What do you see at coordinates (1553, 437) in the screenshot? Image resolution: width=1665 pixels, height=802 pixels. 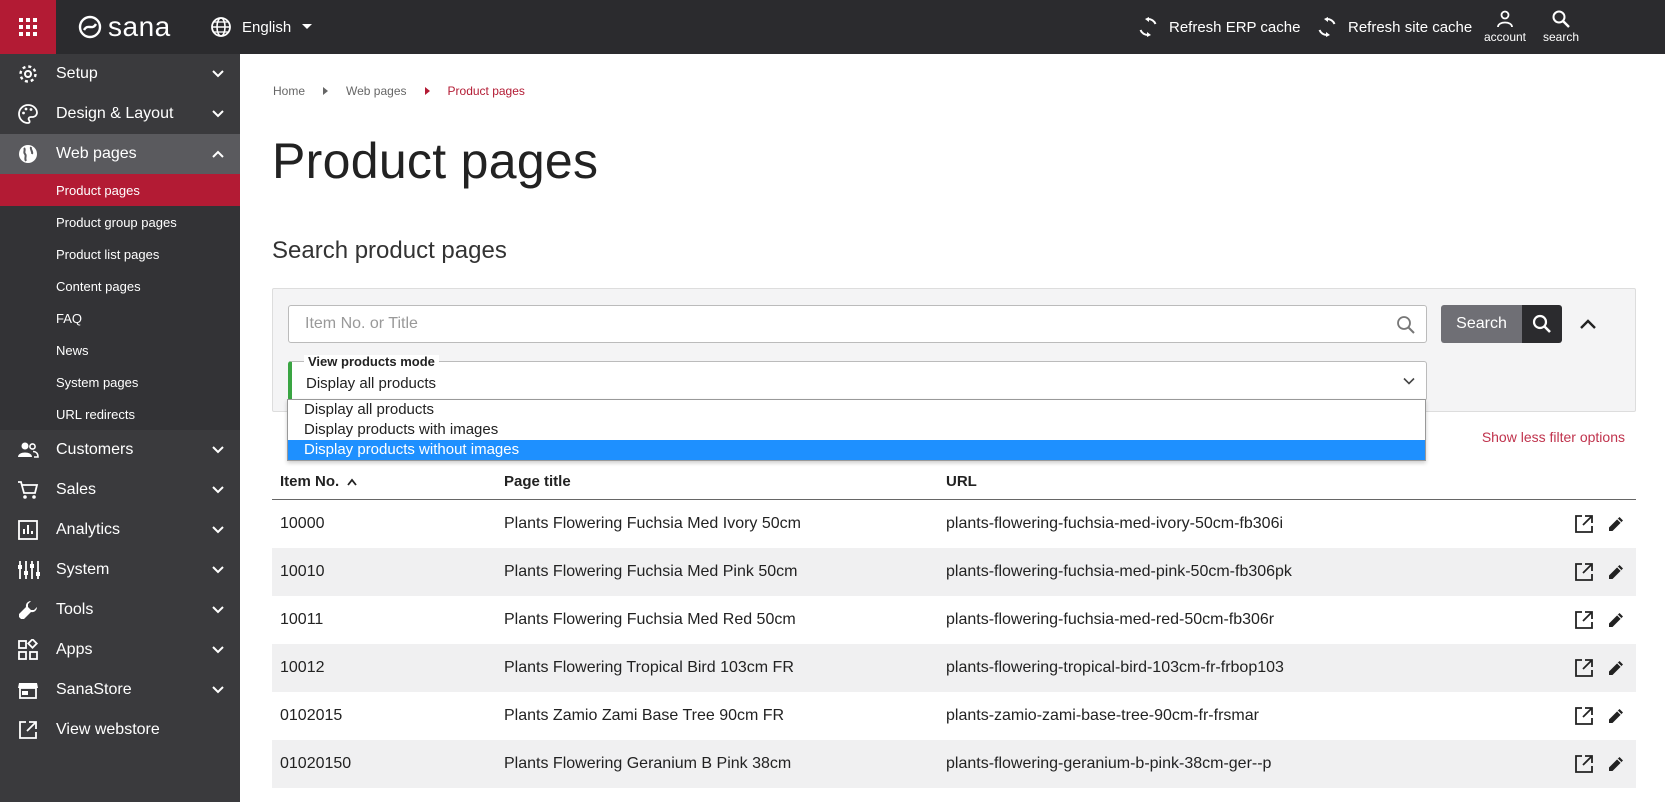 I see `show-less-filter-link: Show less filter options` at bounding box center [1553, 437].